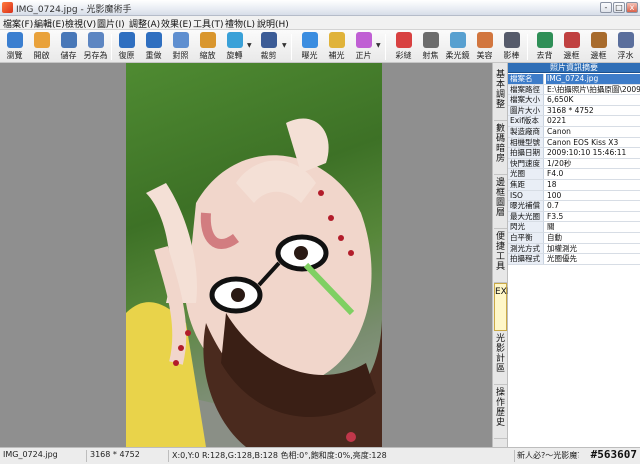 This screenshot has width=640, height=464. I want to click on toolbar-button-cutout: 去背, so click(544, 46).